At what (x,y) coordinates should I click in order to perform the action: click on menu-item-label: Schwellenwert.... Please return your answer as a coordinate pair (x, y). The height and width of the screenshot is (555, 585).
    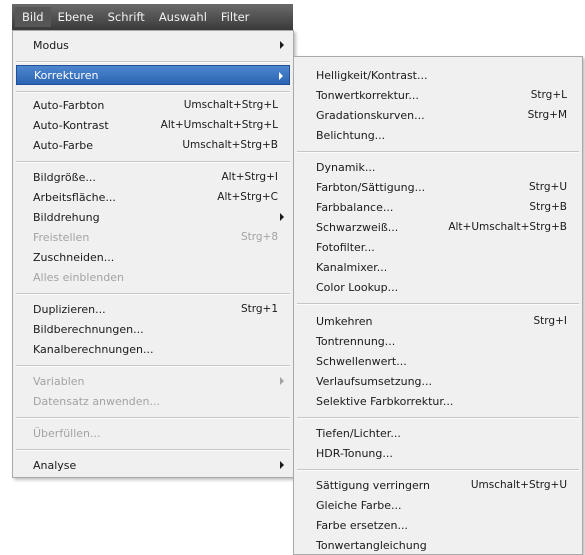
    Looking at the image, I should click on (361, 361).